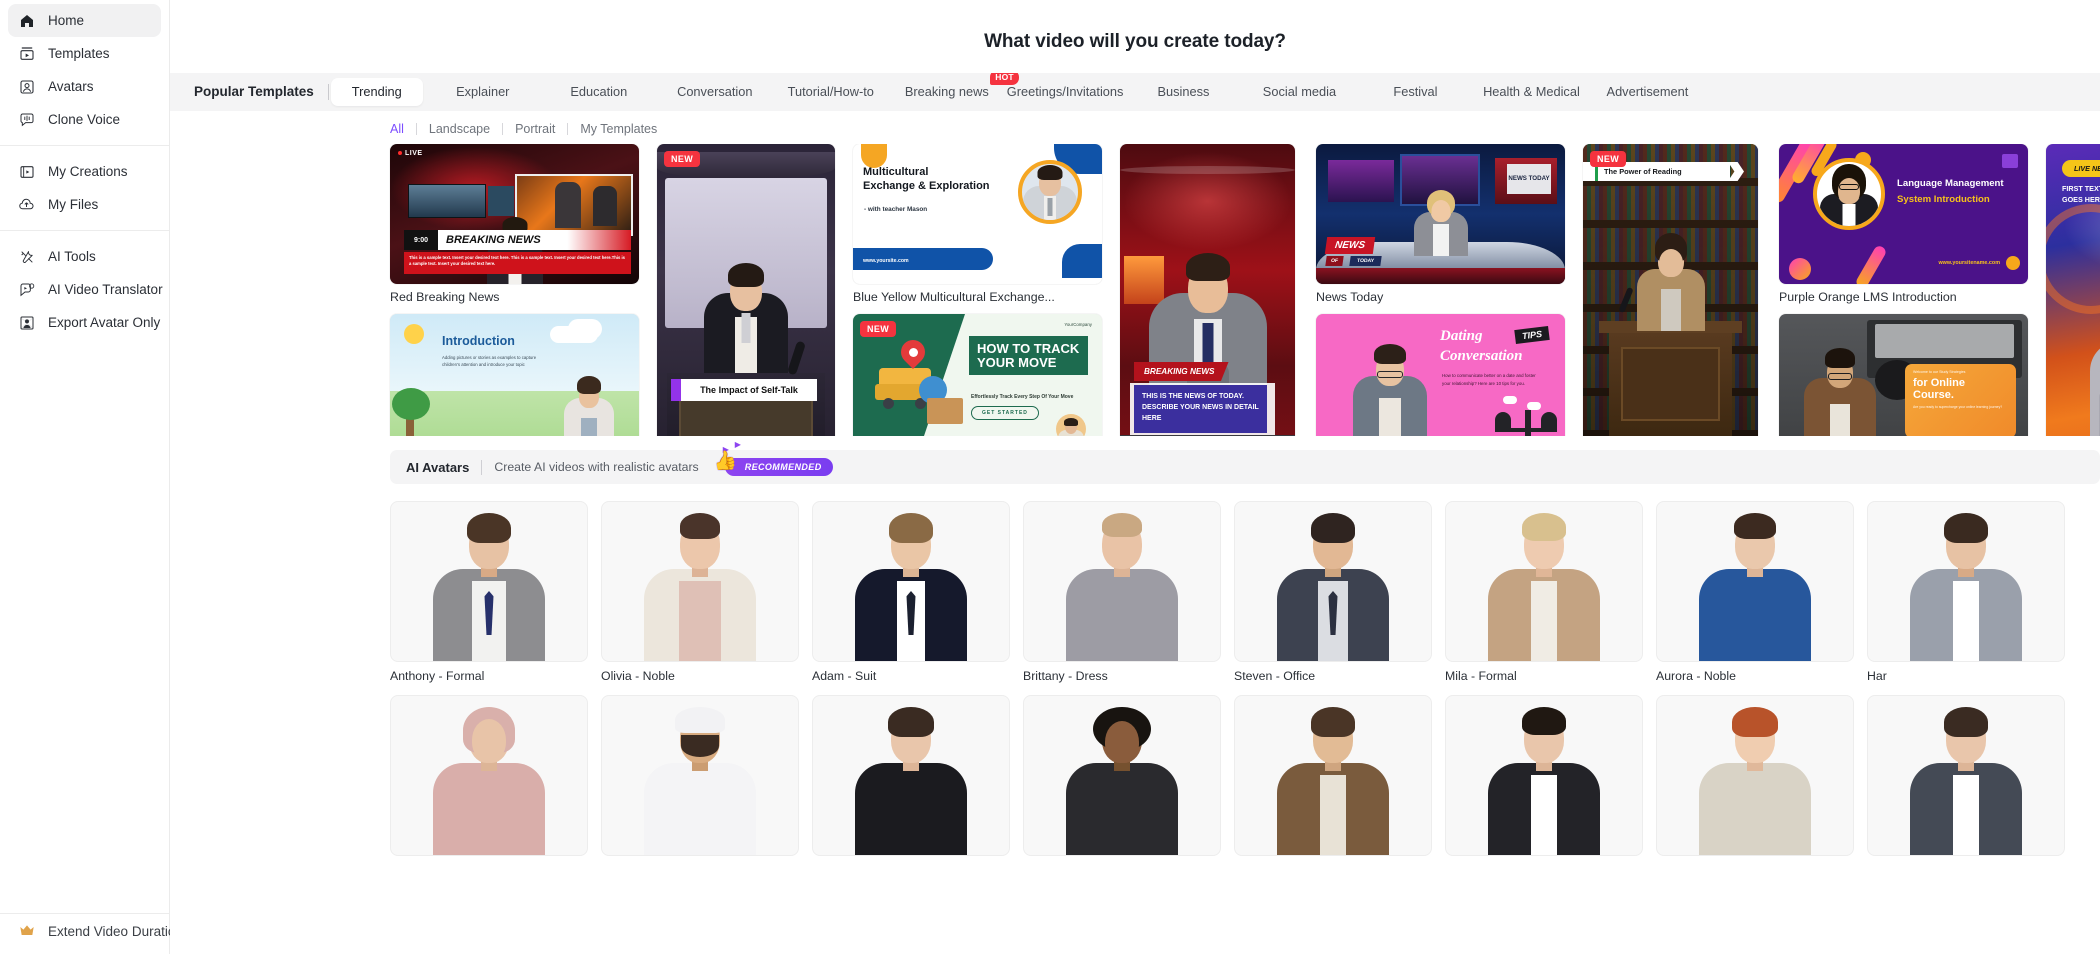 The width and height of the screenshot is (2100, 954). What do you see at coordinates (1950, 183) in the screenshot?
I see `template-overlay-title1: Language Management` at bounding box center [1950, 183].